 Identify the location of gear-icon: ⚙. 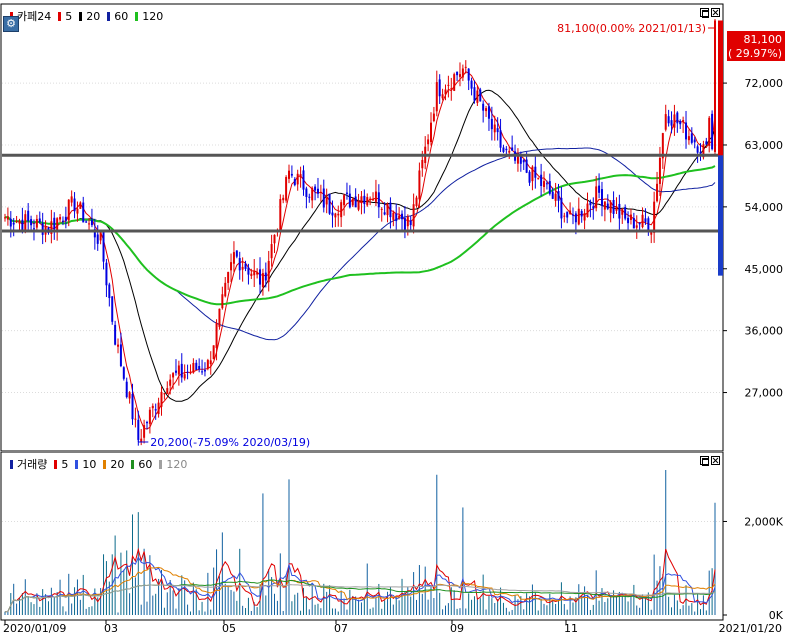
(11, 24).